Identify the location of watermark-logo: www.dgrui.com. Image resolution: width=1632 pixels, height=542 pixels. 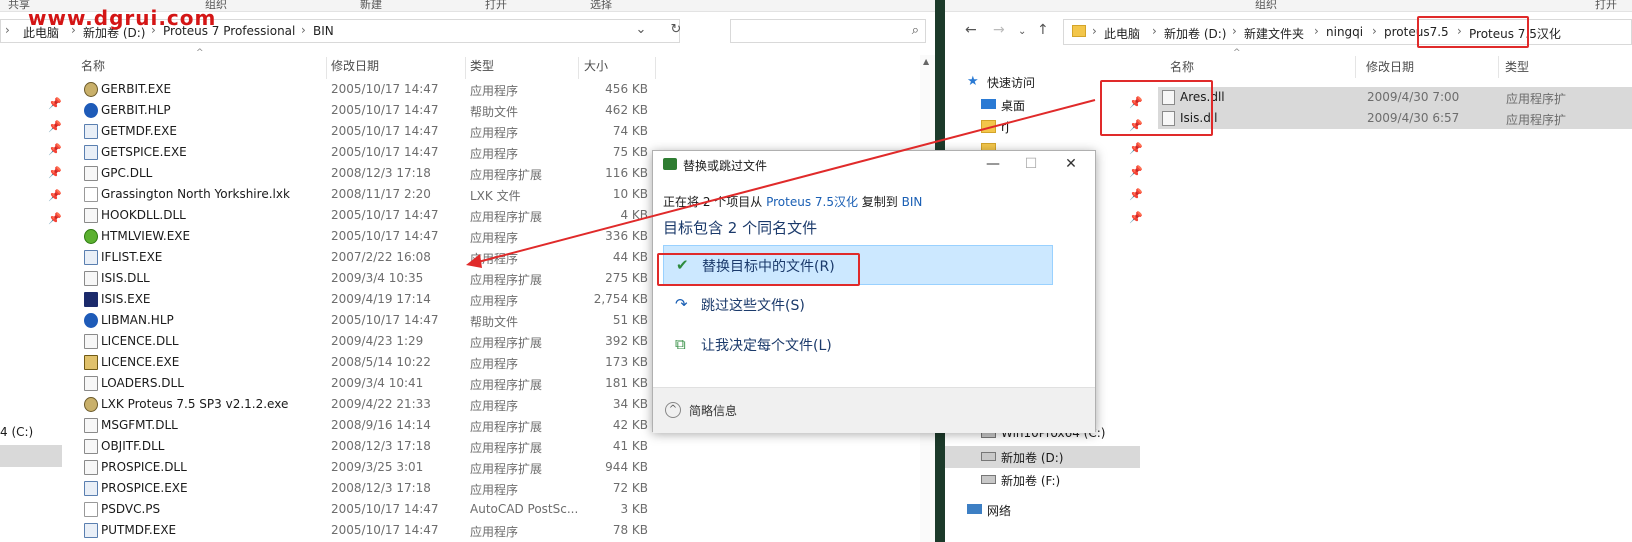
(122, 18).